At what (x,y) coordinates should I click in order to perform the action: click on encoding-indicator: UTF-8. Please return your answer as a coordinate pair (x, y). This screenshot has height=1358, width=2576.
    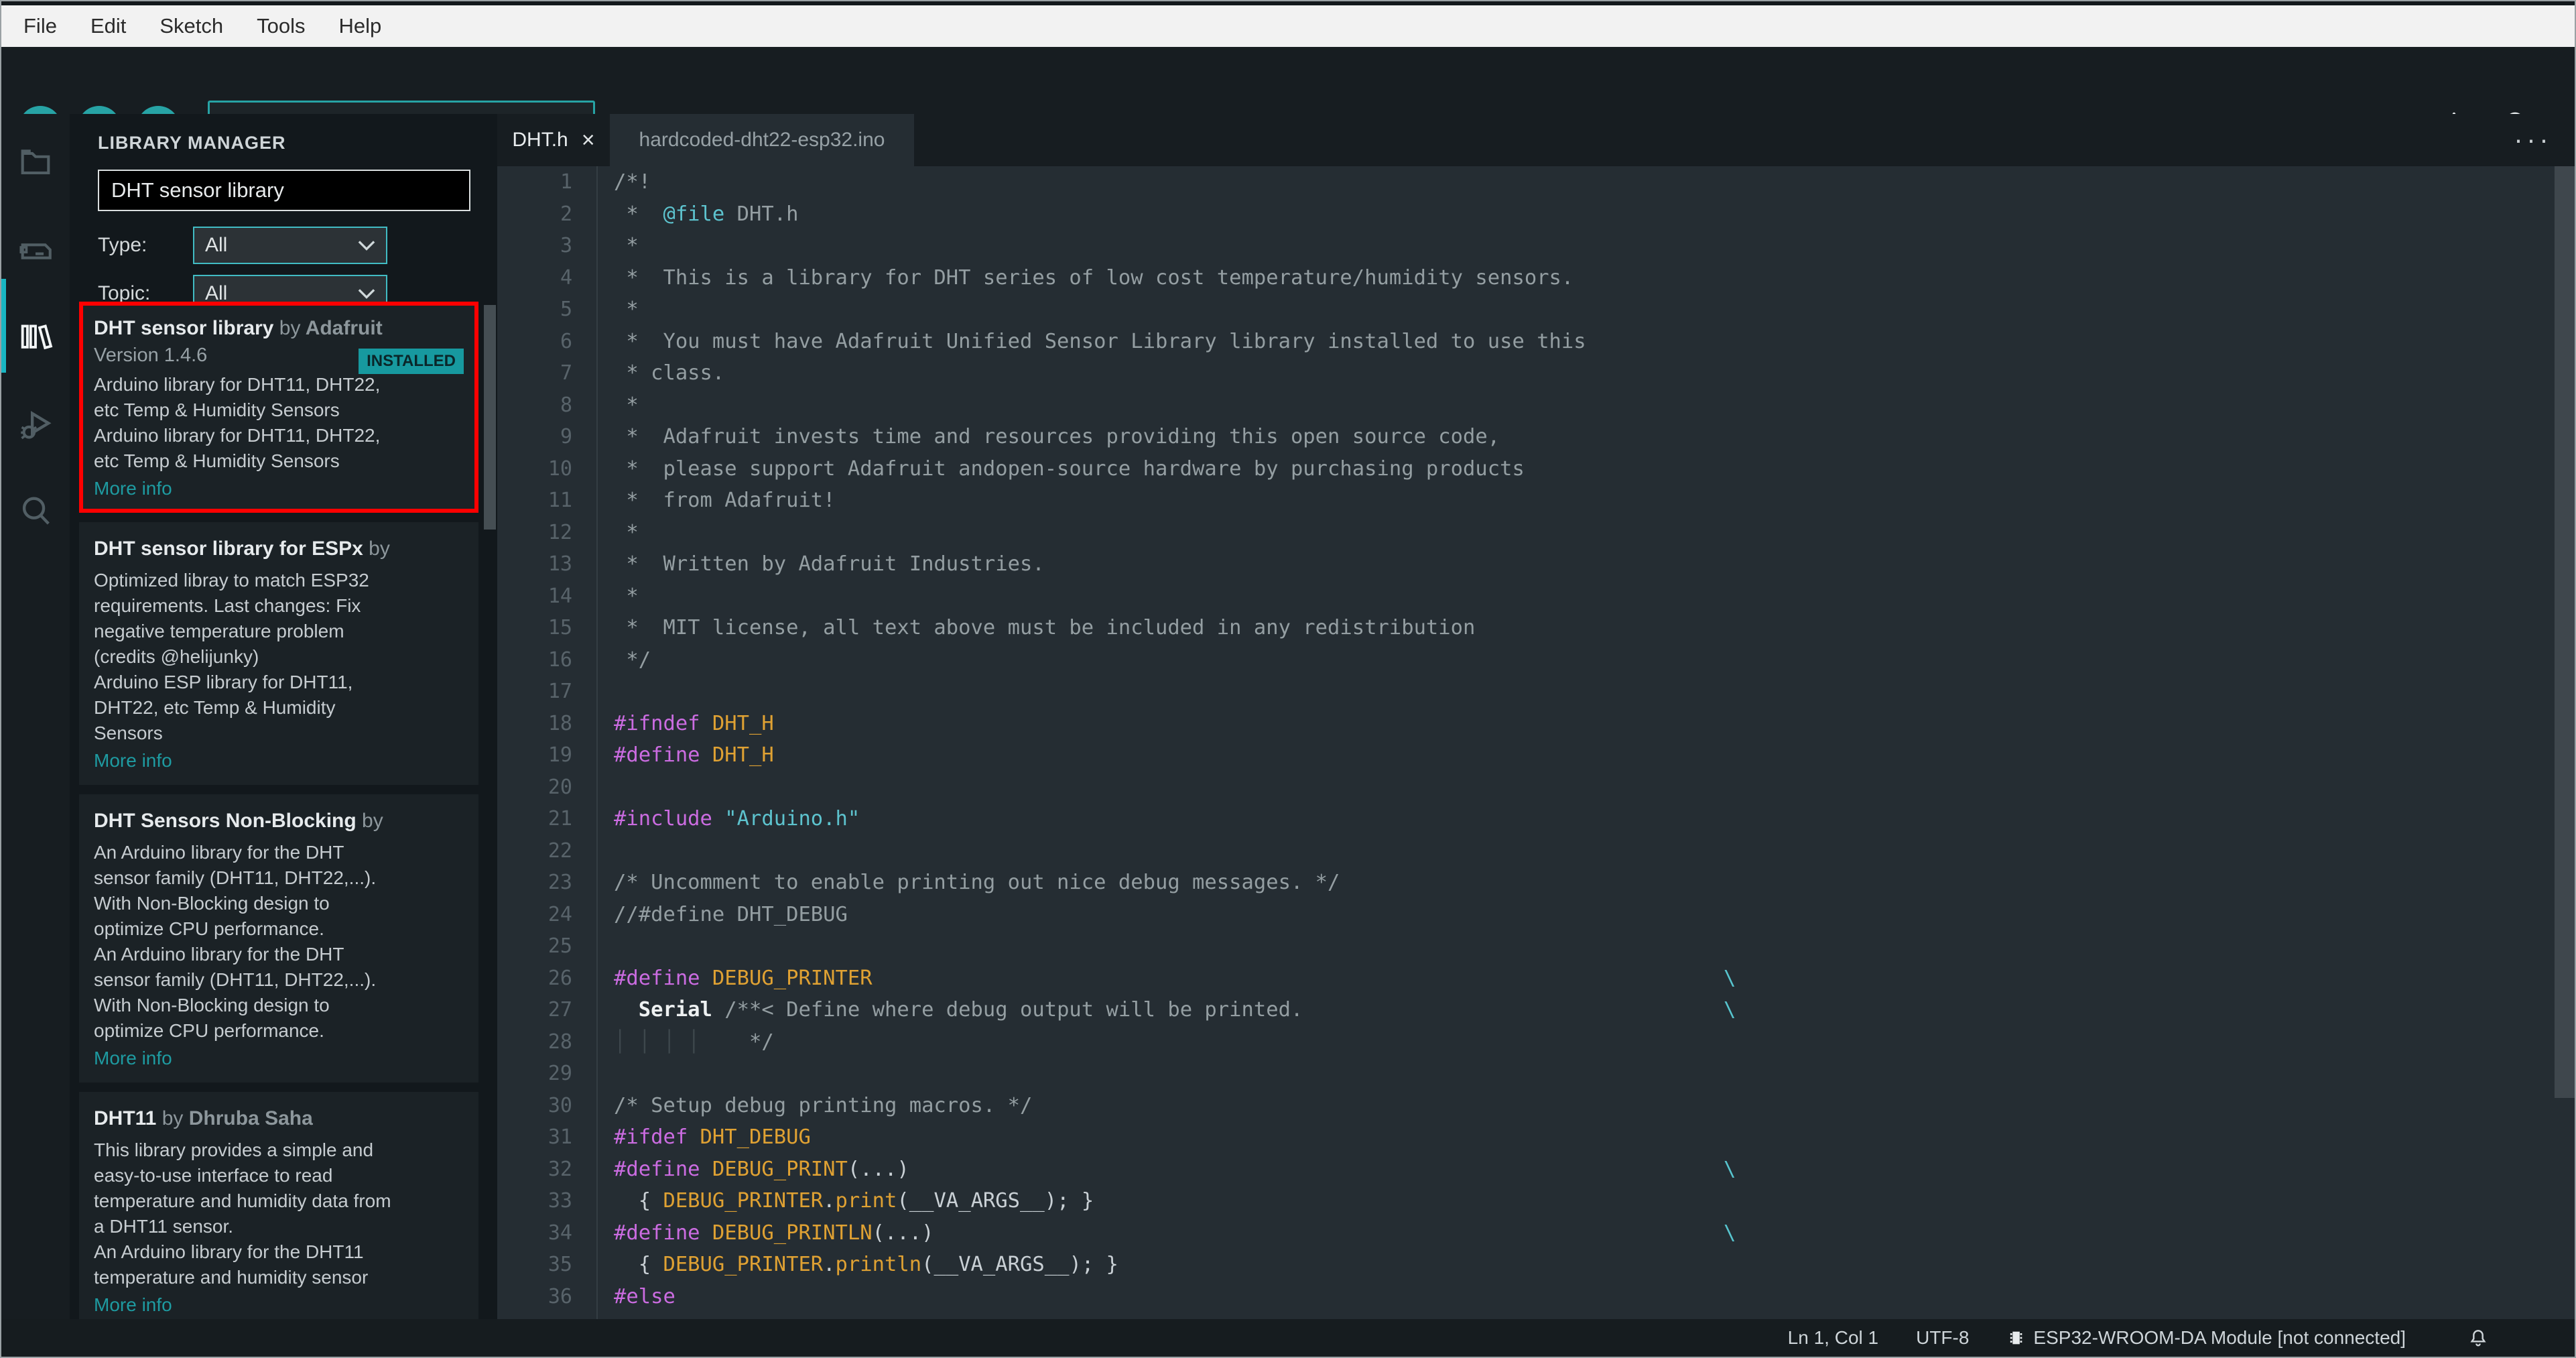
    Looking at the image, I should click on (1942, 1338).